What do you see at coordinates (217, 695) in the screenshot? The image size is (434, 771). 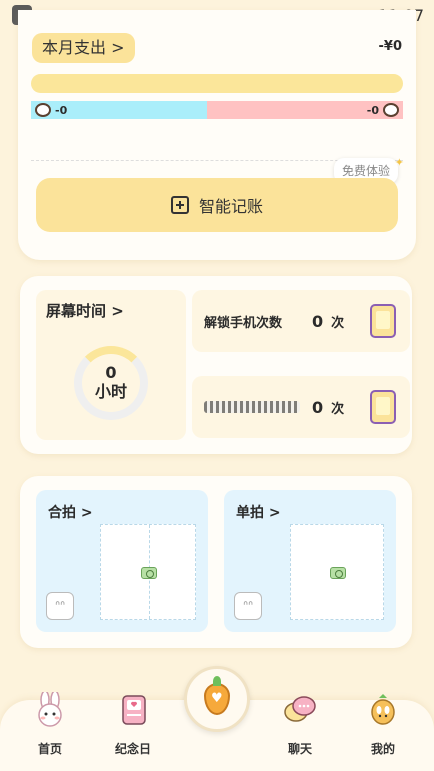 I see `carrot-heart-icon` at bounding box center [217, 695].